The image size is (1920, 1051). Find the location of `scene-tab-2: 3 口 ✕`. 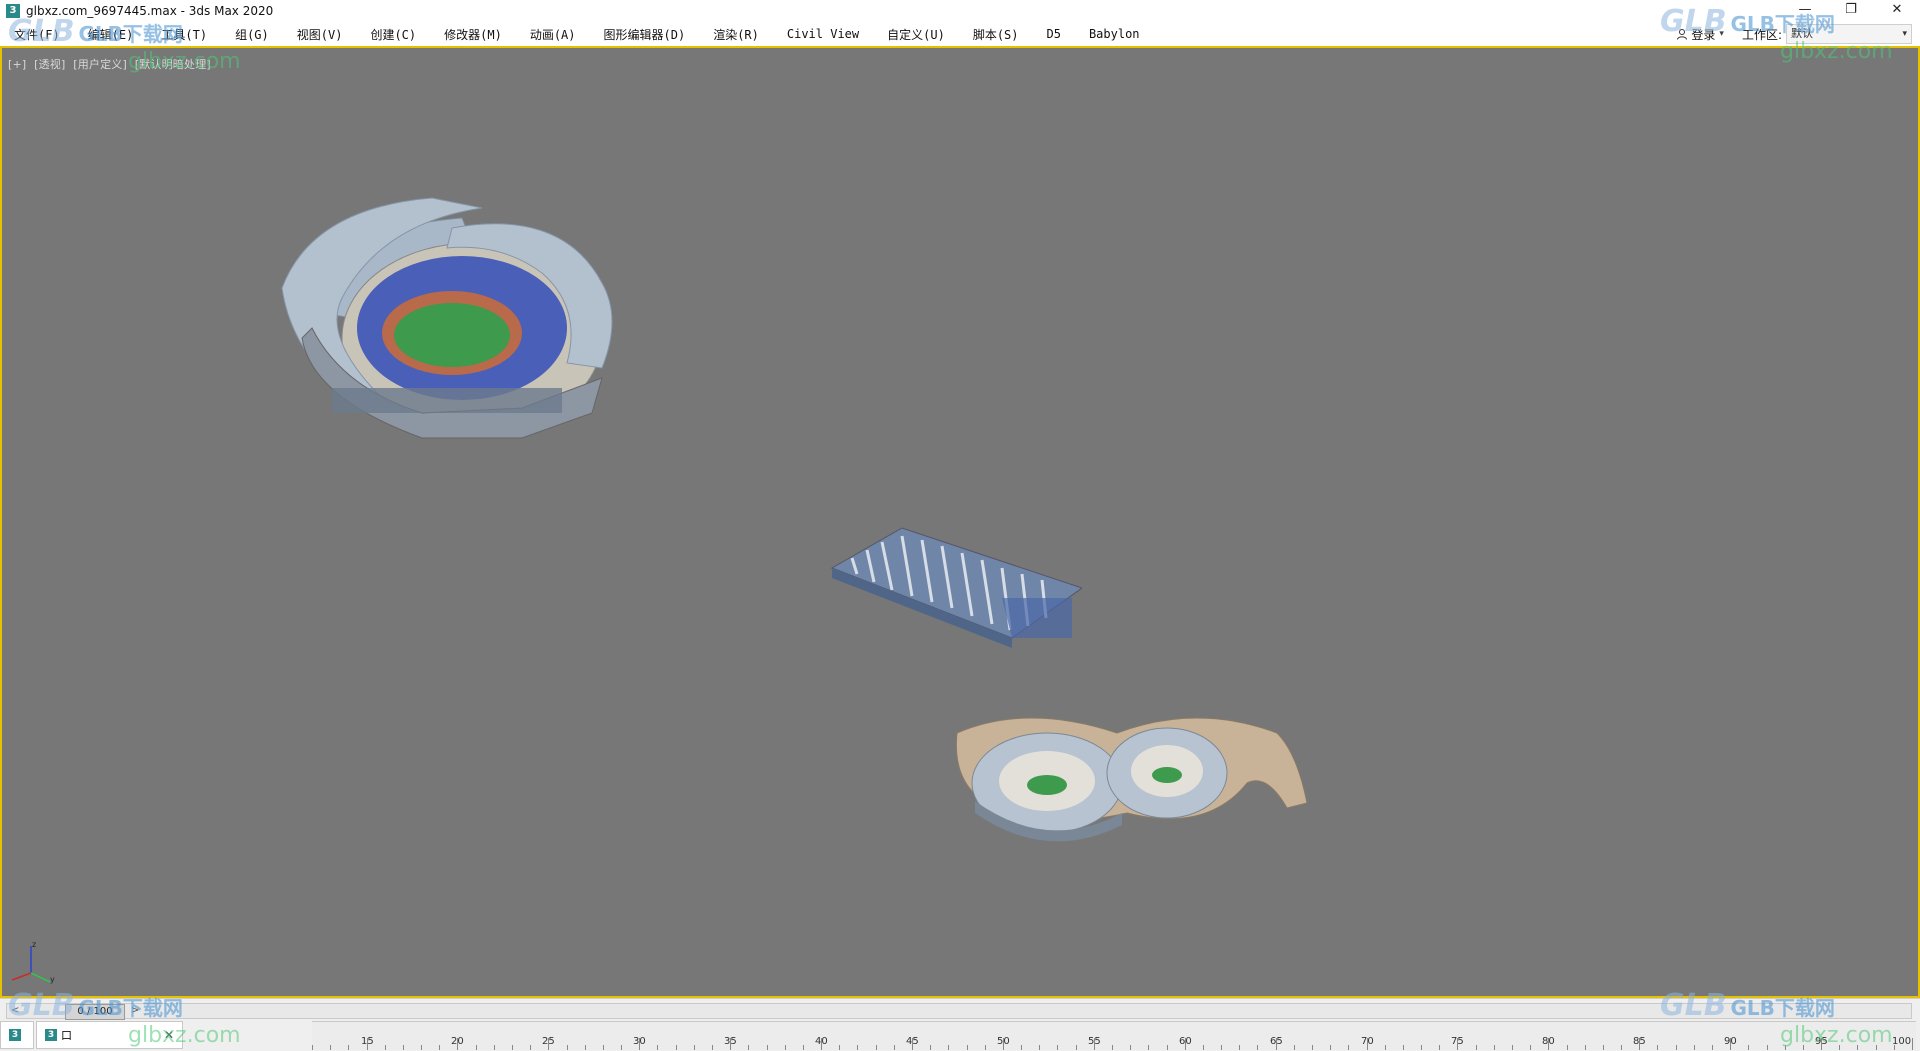

scene-tab-2: 3 口 ✕ is located at coordinates (110, 1035).